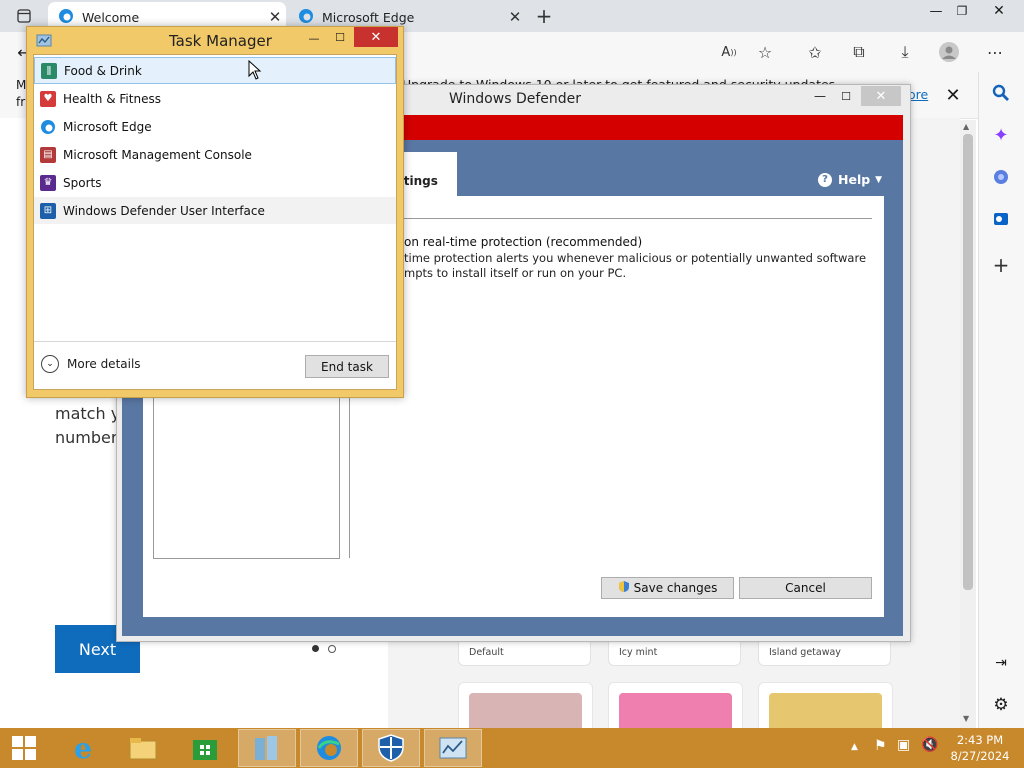 This screenshot has height=768, width=1024. I want to click on help-icon: ?, so click(825, 179).